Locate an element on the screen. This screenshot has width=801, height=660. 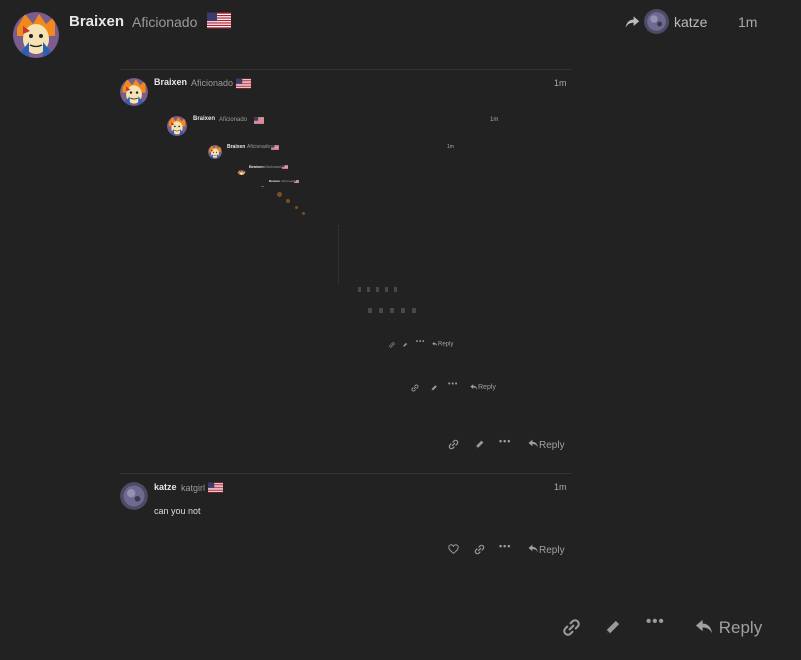
nested-content-trail is located at coordinates (353, 255).